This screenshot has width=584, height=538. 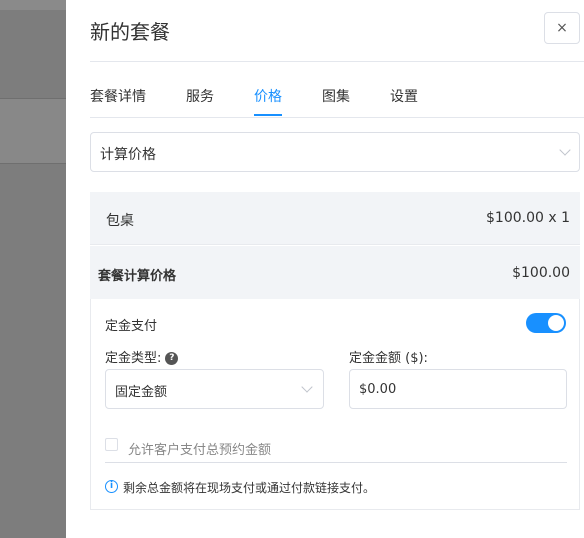 I want to click on page-backdrop, so click(x=33, y=269).